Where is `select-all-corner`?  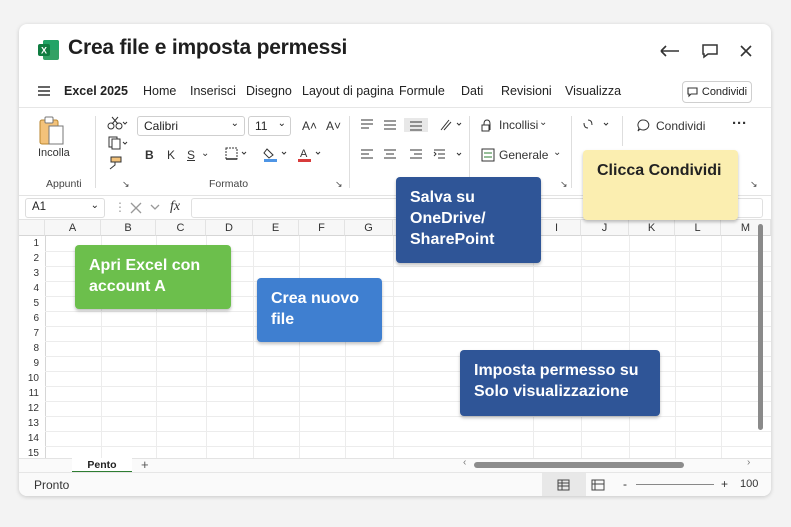 select-all-corner is located at coordinates (32, 228).